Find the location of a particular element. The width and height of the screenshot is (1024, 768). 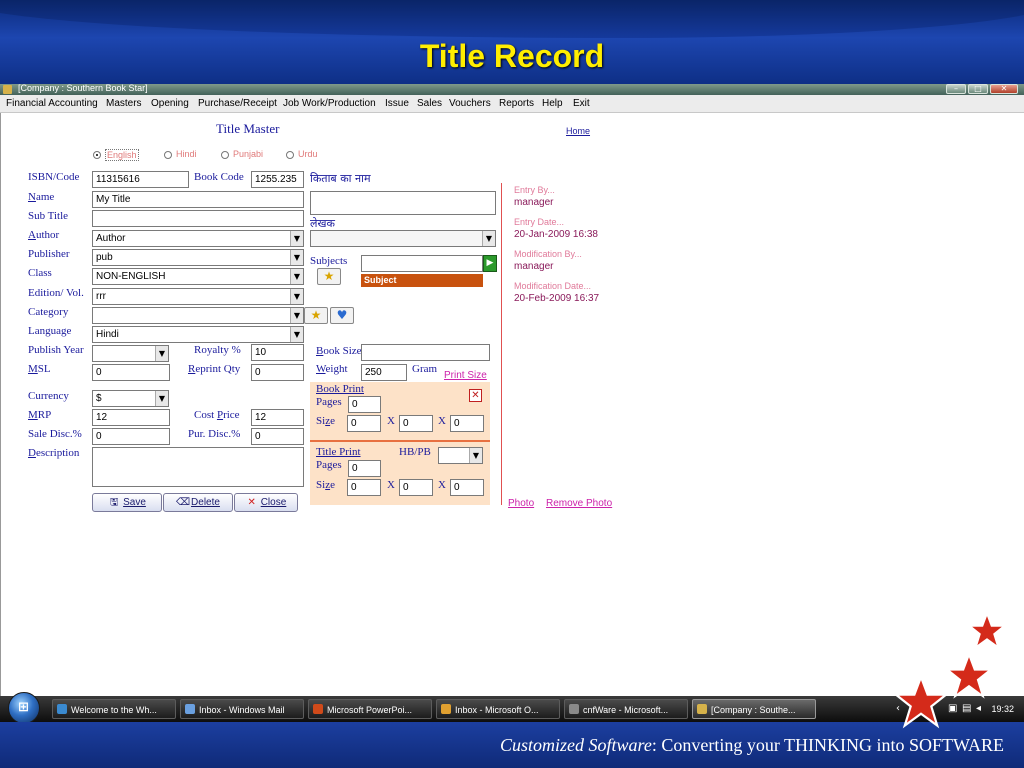

title-print-size-c: 0 is located at coordinates (467, 487).